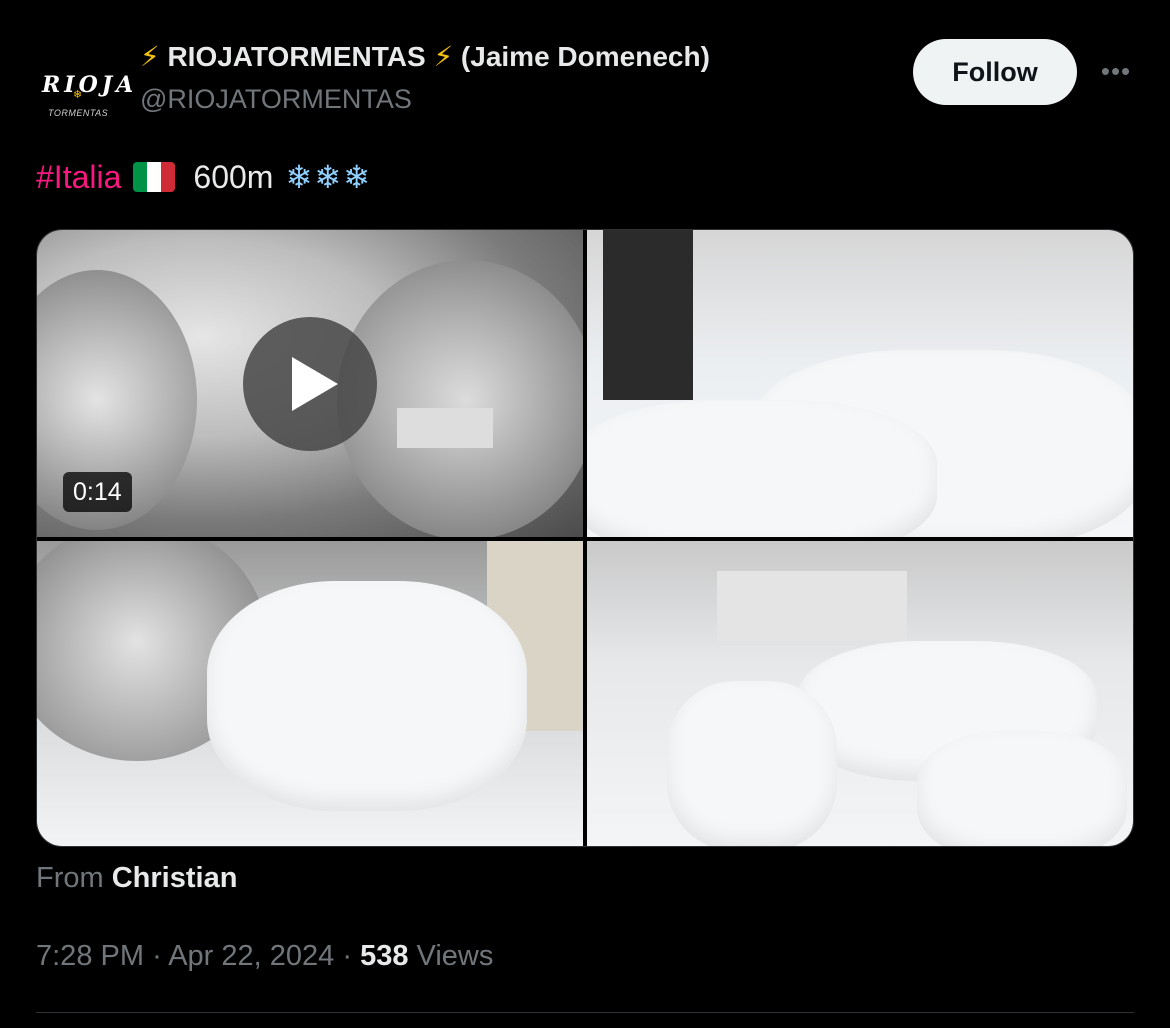 This screenshot has width=1170, height=1028. I want to click on photo-snow-covered-car, so click(860, 383).